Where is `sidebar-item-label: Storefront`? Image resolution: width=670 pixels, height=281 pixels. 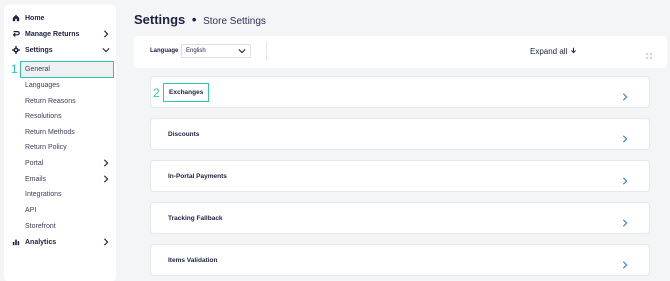 sidebar-item-label: Storefront is located at coordinates (40, 226).